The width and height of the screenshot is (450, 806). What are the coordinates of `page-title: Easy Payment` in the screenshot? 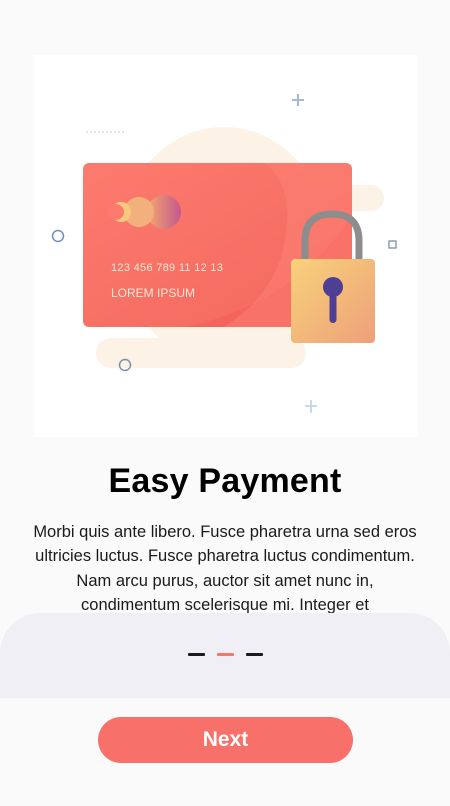 It's located at (225, 481).